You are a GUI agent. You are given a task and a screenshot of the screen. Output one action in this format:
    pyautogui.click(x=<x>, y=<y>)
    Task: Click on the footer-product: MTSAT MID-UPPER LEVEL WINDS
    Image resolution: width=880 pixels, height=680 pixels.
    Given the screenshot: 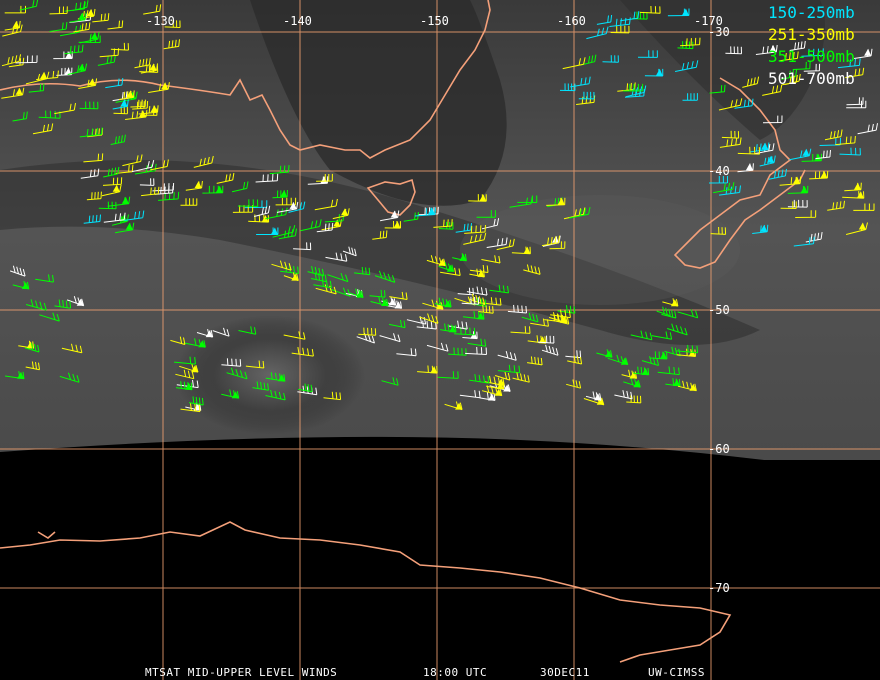 What is the action you would take?
    pyautogui.click(x=241, y=672)
    